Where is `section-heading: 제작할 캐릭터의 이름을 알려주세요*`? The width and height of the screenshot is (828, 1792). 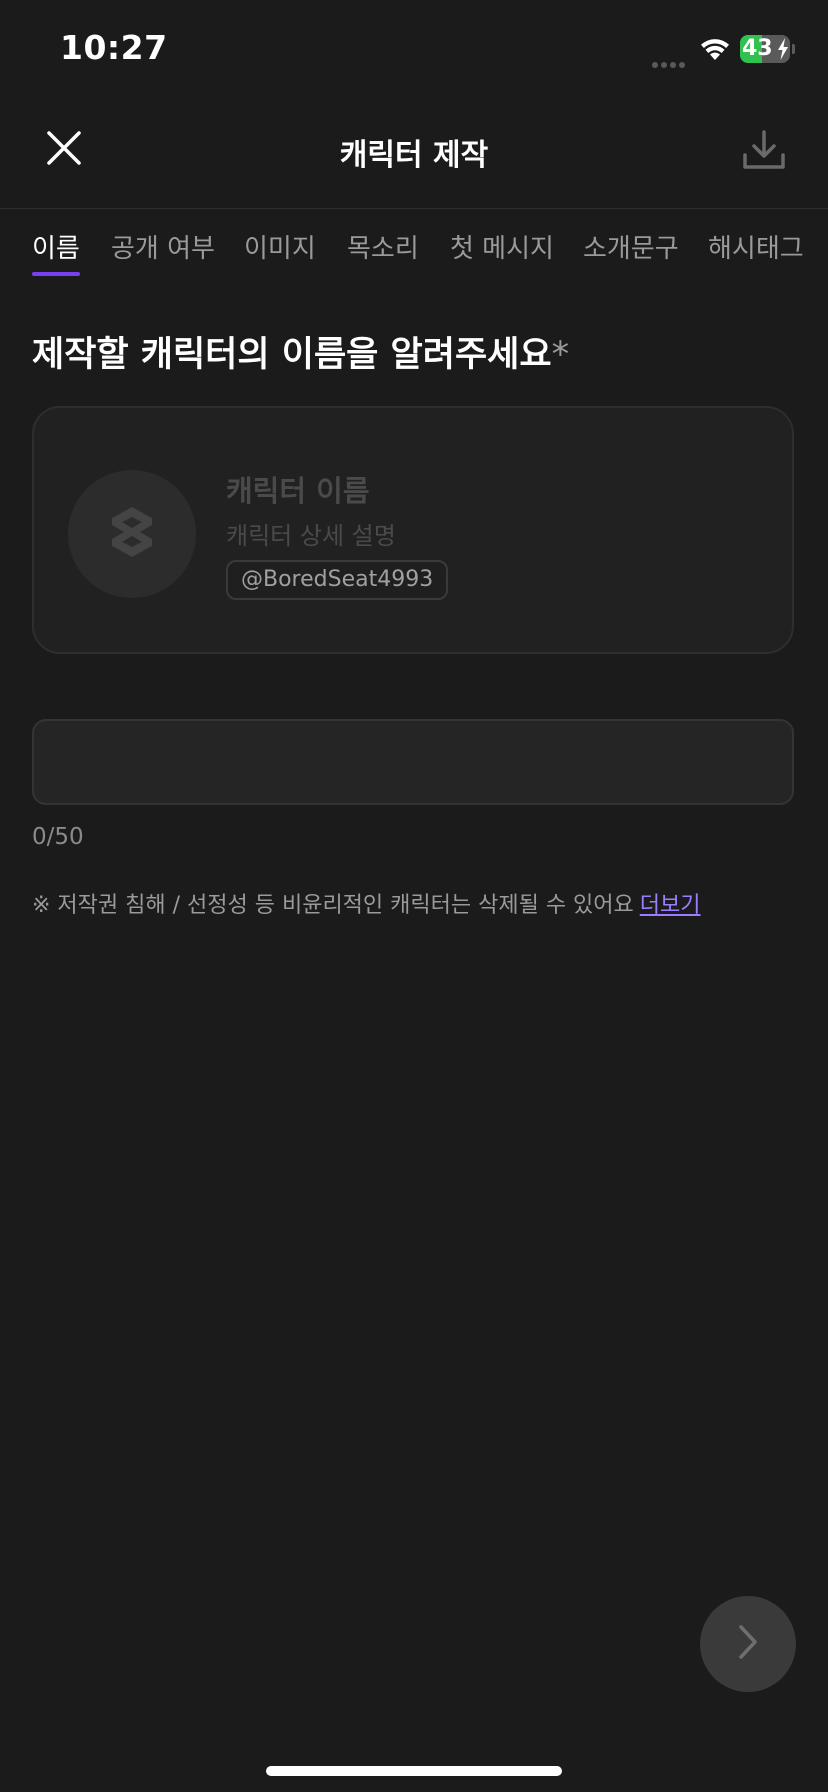 section-heading: 제작할 캐릭터의 이름을 알려주세요* is located at coordinates (300, 351).